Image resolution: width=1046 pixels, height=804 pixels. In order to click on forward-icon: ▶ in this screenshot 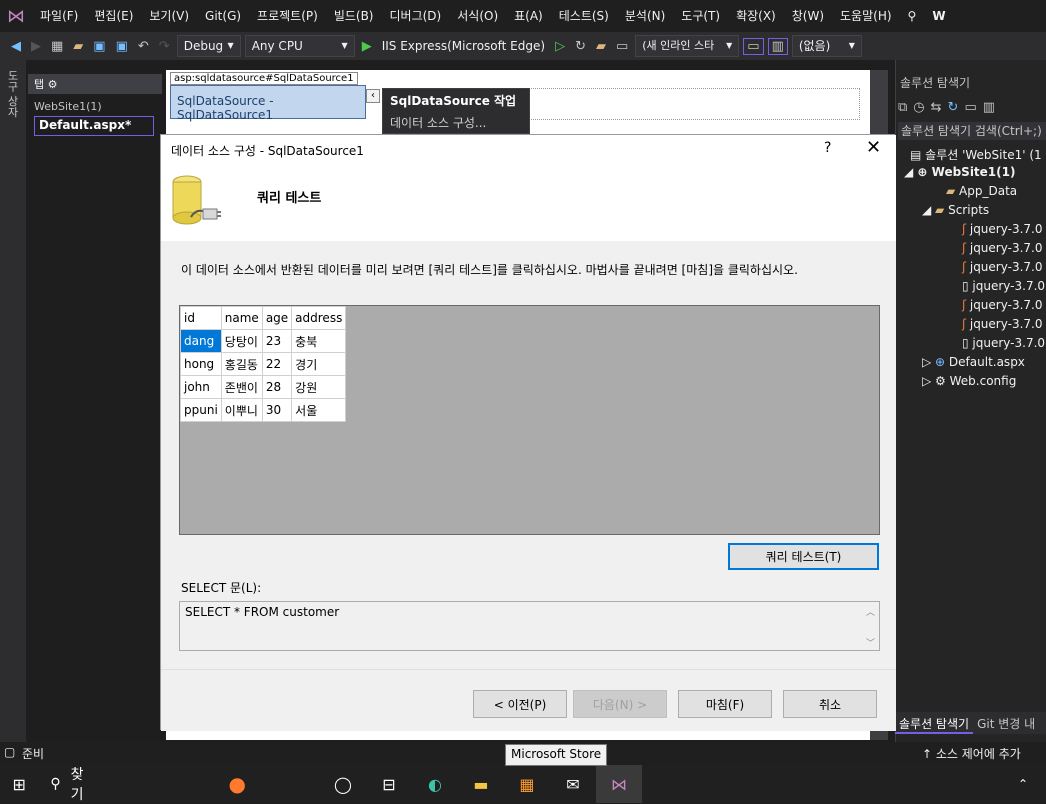, I will do `click(36, 46)`.